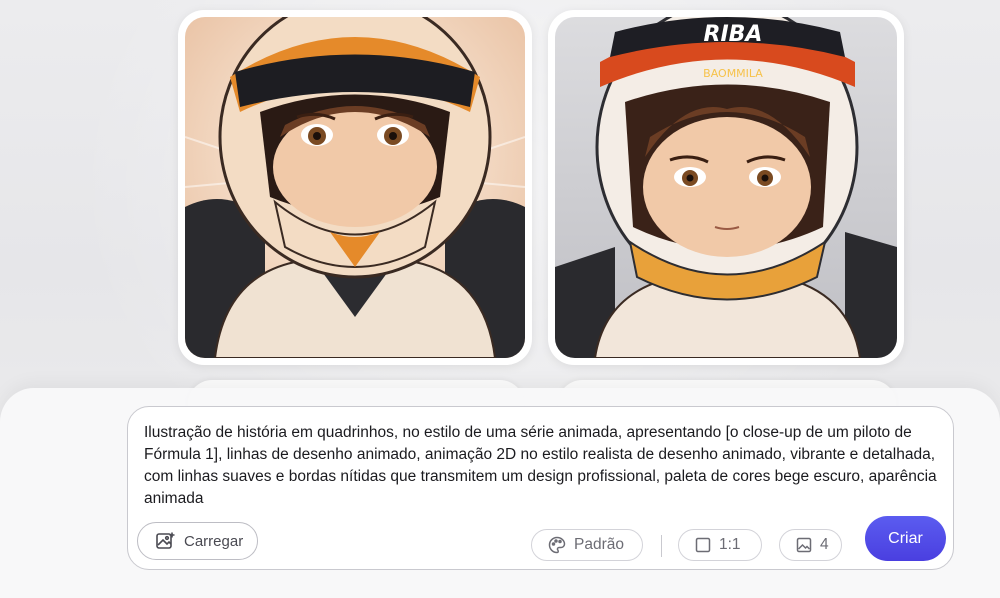 The width and height of the screenshot is (1000, 598). Describe the element at coordinates (703, 545) in the screenshot. I see `square-icon` at that location.